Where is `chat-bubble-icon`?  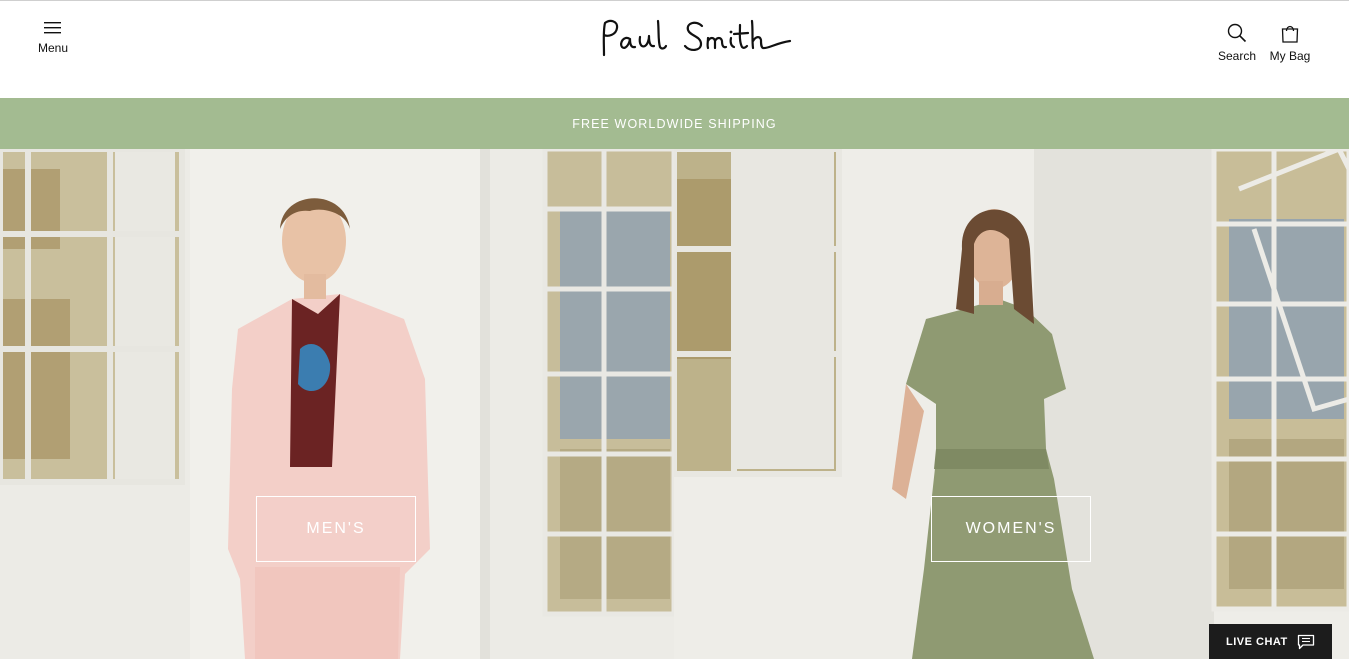 chat-bubble-icon is located at coordinates (1306, 642).